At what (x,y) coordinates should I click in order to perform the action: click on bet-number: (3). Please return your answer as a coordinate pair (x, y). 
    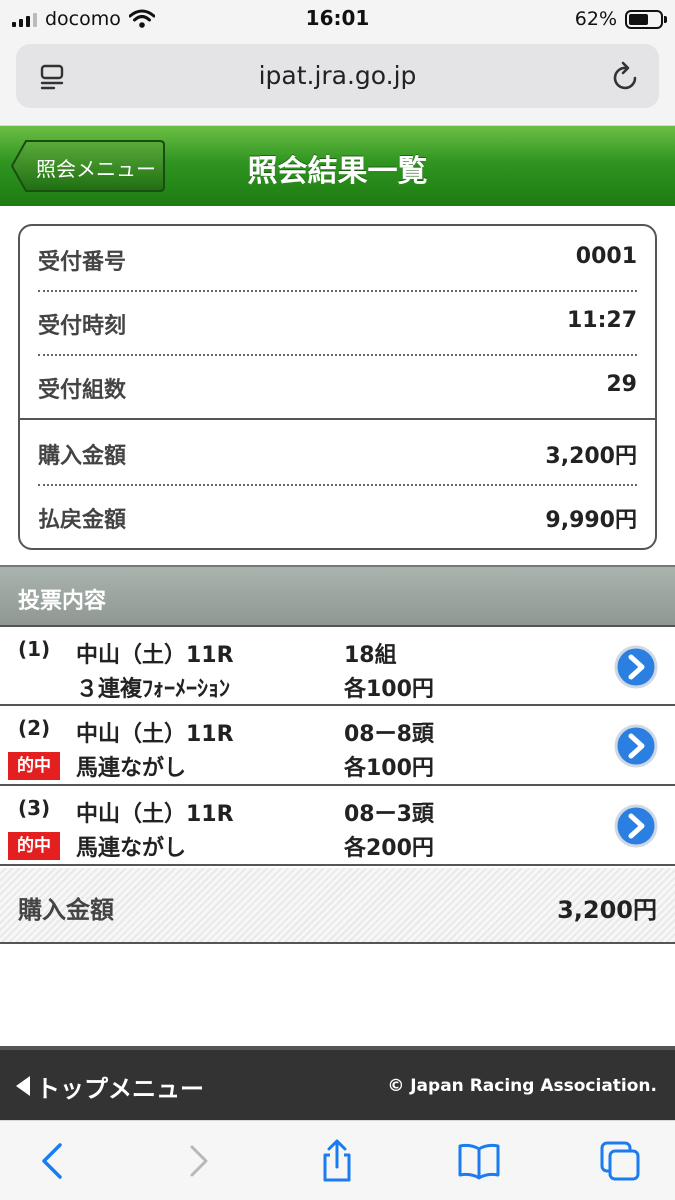
    Looking at the image, I should click on (34, 808).